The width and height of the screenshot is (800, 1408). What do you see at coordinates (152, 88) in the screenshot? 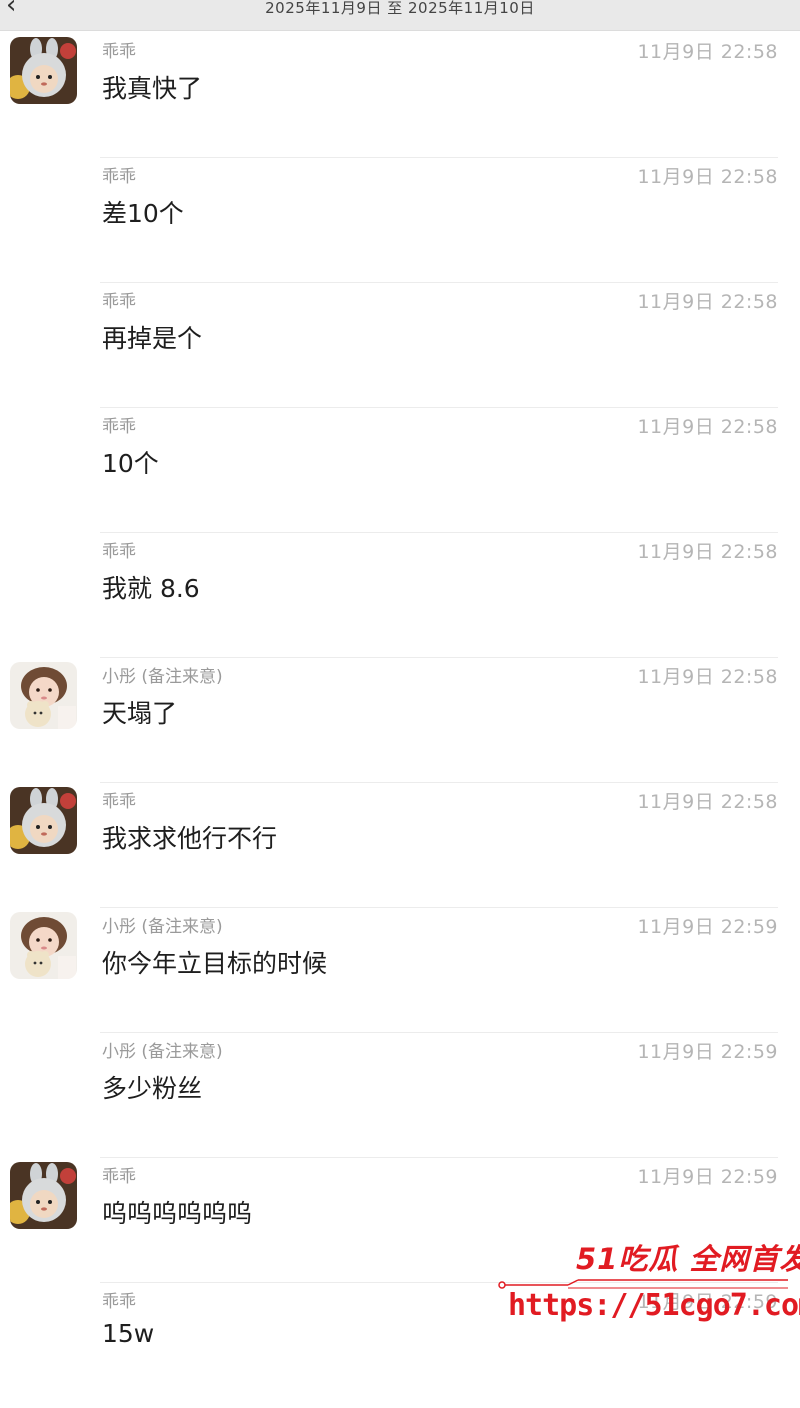
I see `message-text: 我真快了` at bounding box center [152, 88].